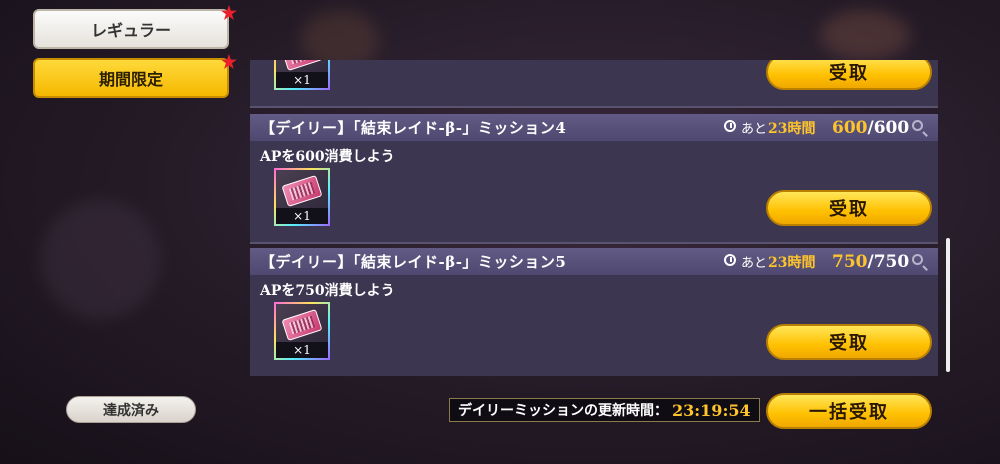  What do you see at coordinates (327, 291) in the screenshot?
I see `mission-description: APを750消費しよう` at bounding box center [327, 291].